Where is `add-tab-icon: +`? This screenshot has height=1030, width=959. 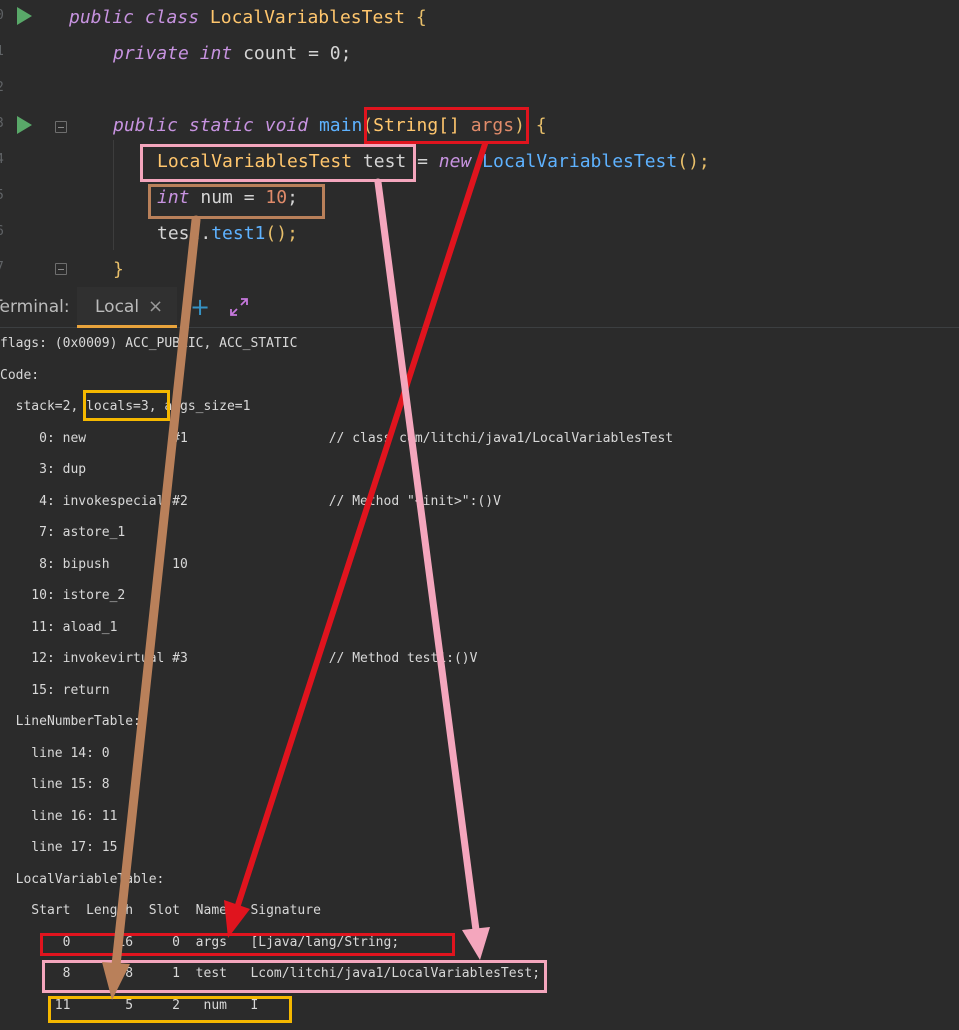 add-tab-icon: + is located at coordinates (200, 307).